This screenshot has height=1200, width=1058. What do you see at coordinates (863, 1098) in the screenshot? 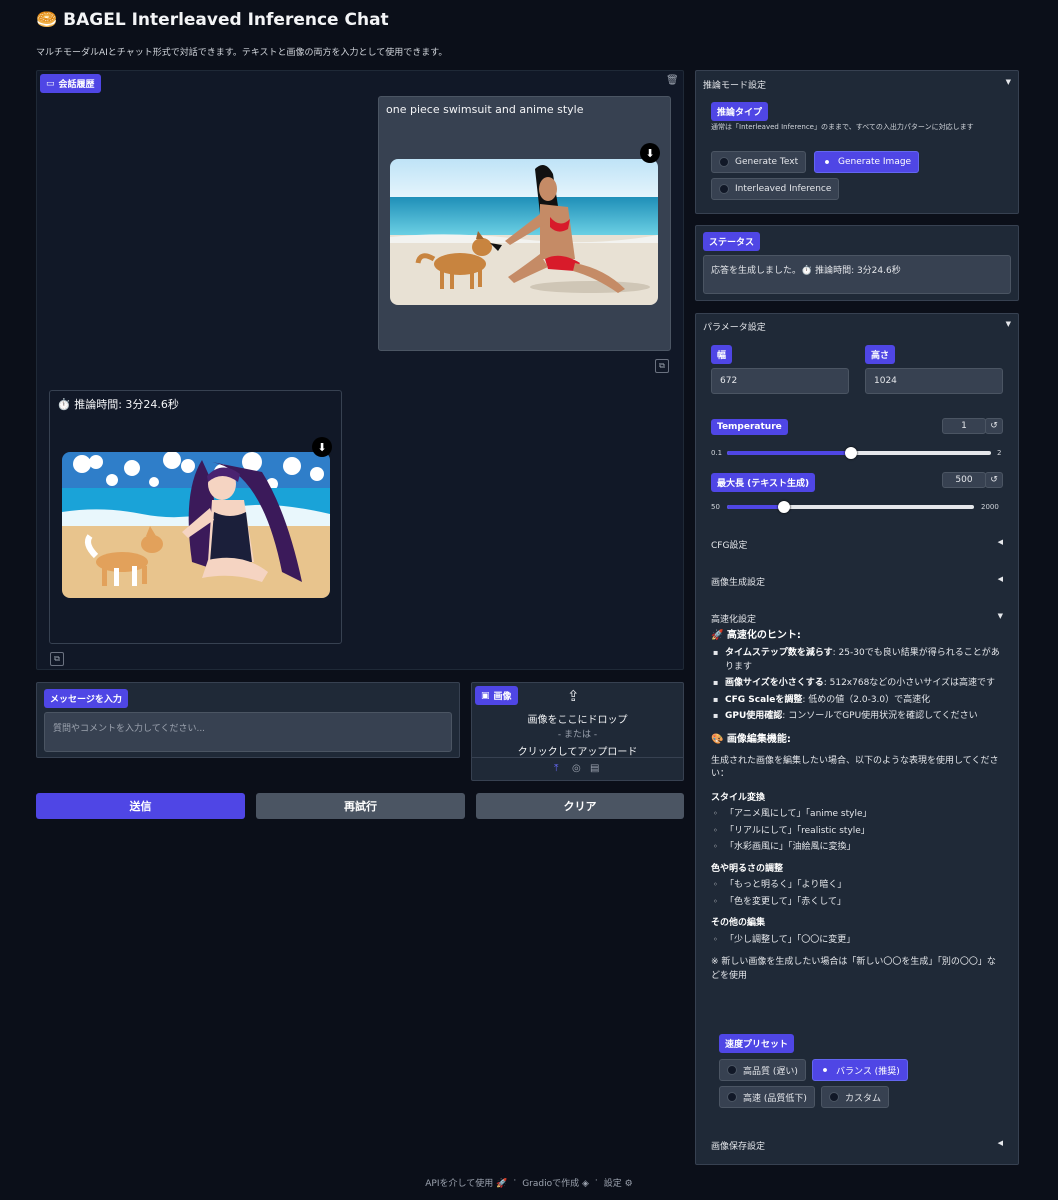
I see `radio-label: カスタム` at bounding box center [863, 1098].